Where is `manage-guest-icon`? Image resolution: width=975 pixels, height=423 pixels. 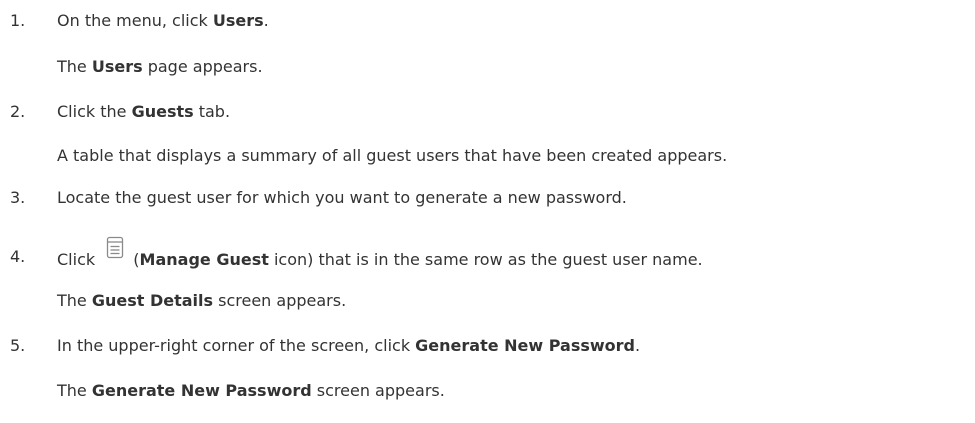 manage-guest-icon is located at coordinates (115, 252).